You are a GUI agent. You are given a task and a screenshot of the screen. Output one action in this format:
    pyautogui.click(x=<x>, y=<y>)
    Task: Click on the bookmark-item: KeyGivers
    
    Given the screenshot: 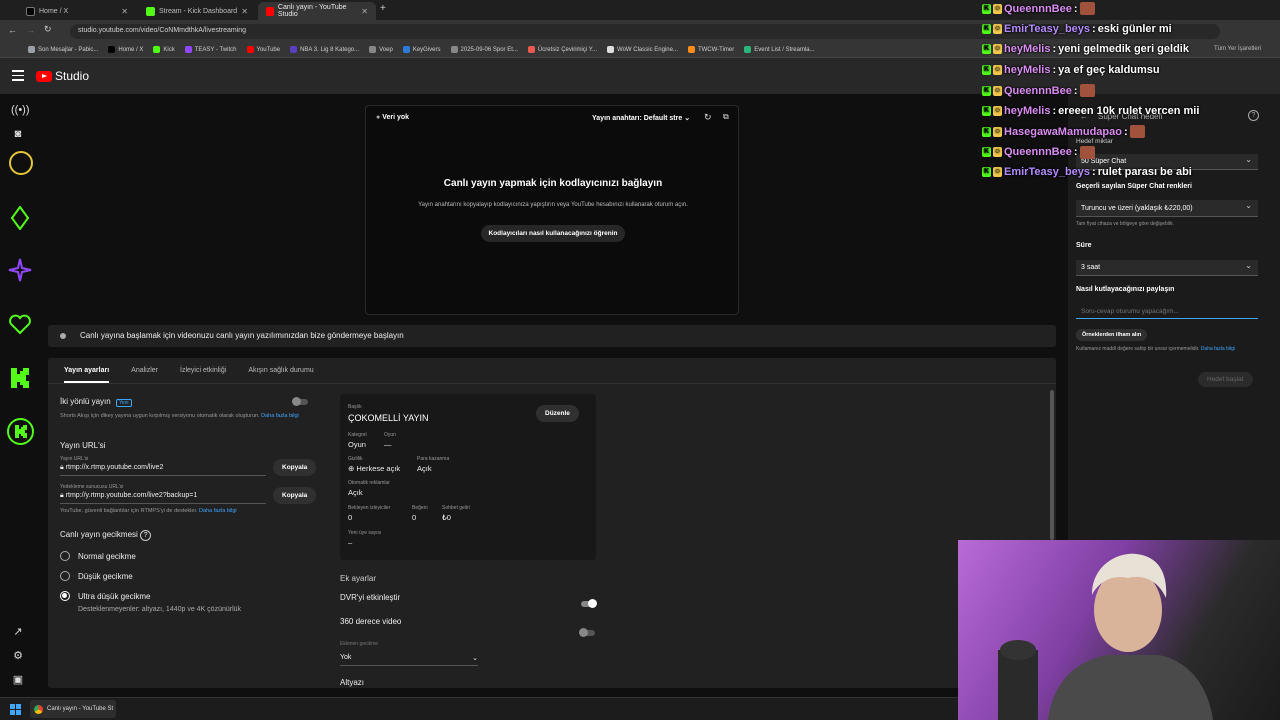 What is the action you would take?
    pyautogui.click(x=421, y=49)
    